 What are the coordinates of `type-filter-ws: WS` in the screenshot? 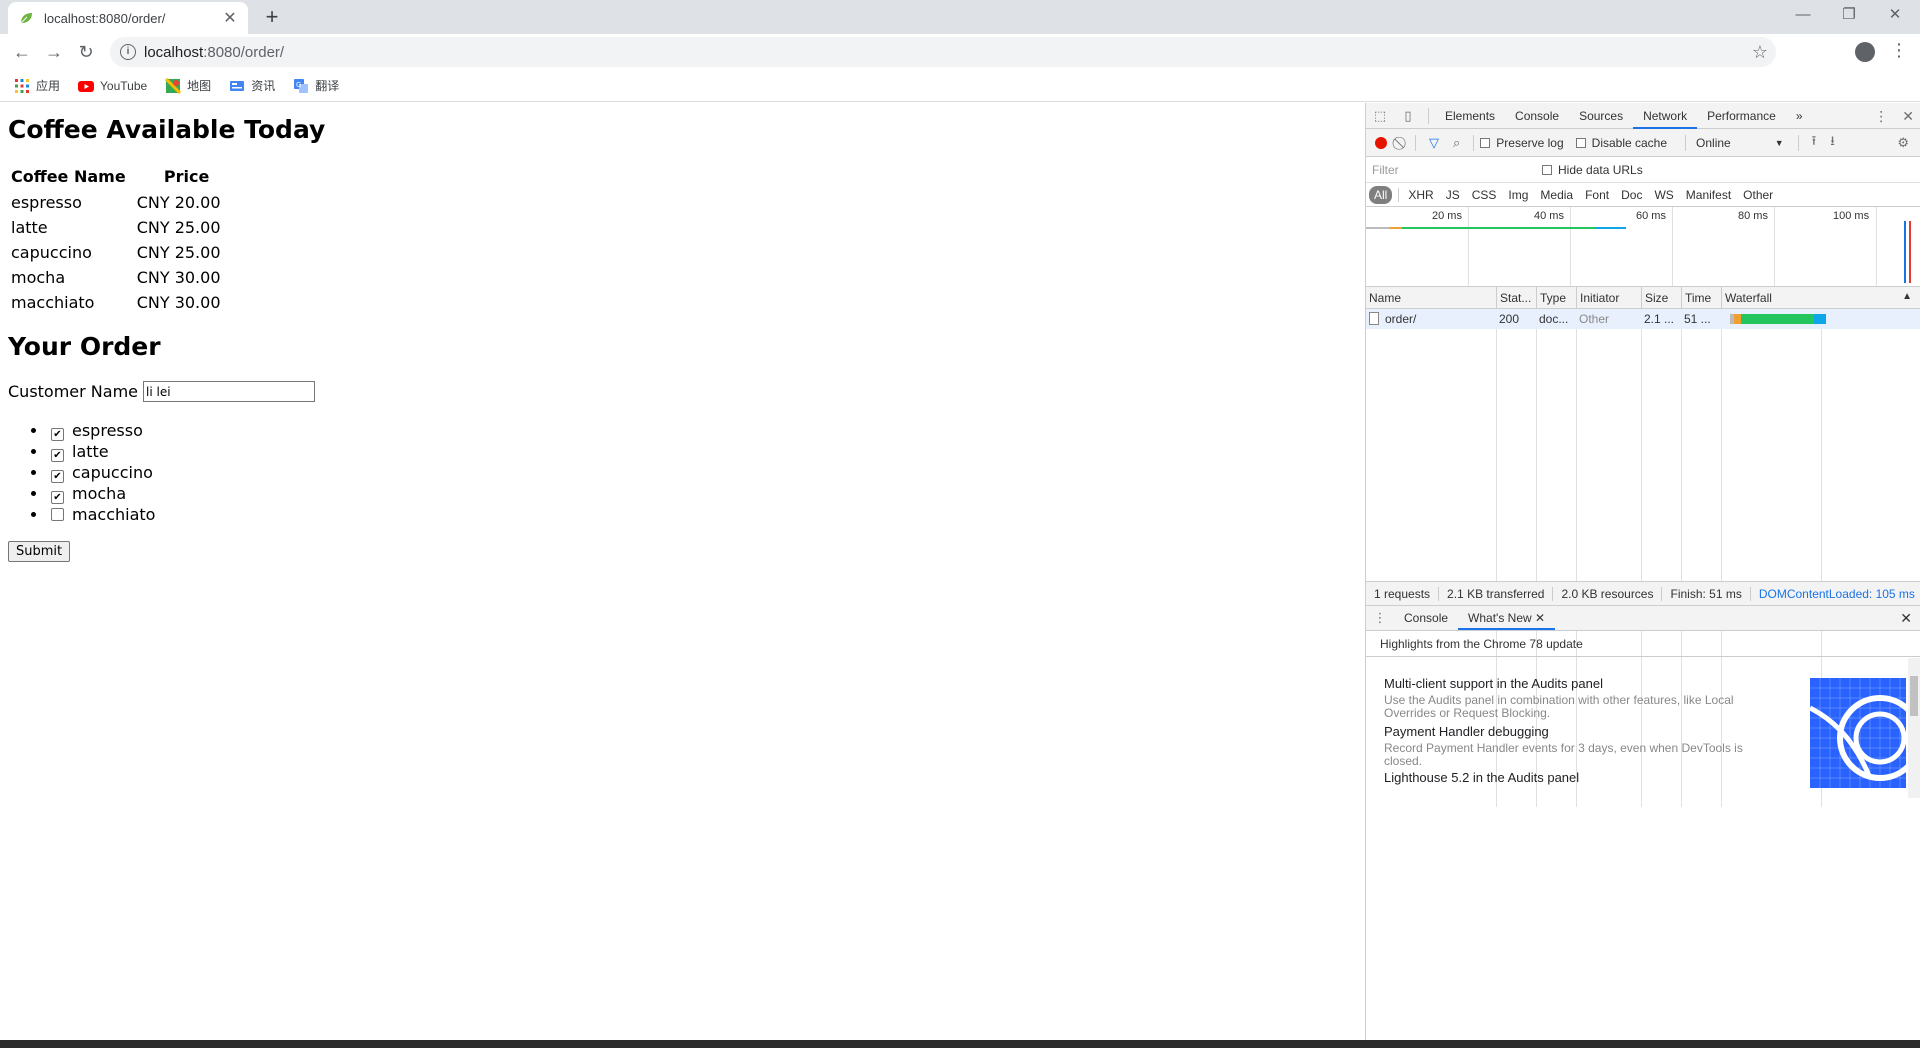 It's located at (1663, 195).